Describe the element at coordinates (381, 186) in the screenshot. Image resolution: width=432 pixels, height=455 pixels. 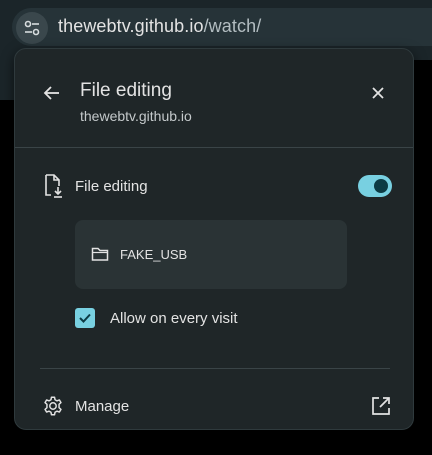
I see `toggle-knob` at that location.